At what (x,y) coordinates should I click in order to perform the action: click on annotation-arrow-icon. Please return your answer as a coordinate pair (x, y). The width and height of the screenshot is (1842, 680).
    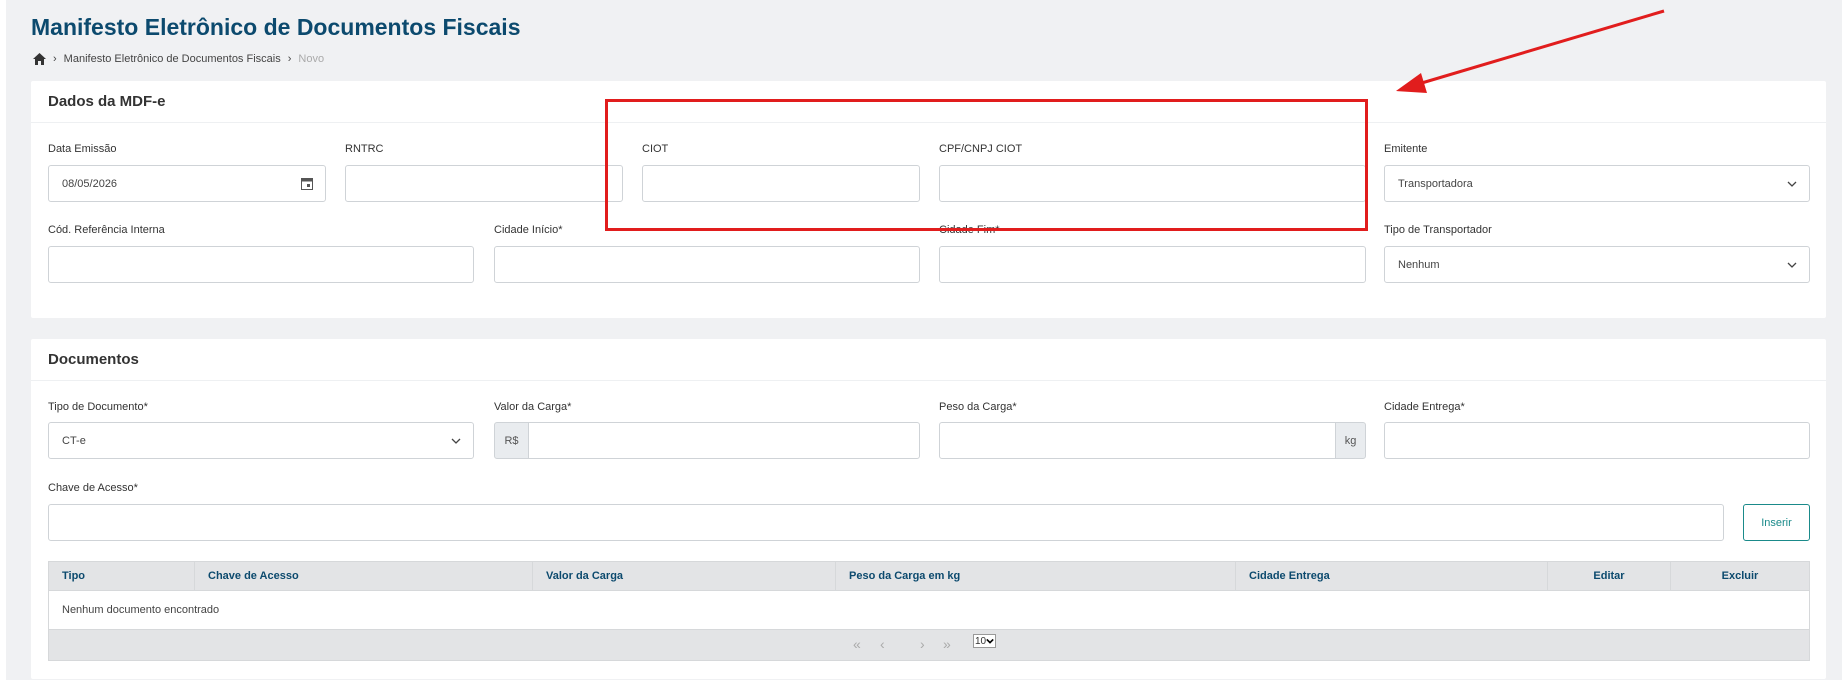
    Looking at the image, I should click on (1530, 51).